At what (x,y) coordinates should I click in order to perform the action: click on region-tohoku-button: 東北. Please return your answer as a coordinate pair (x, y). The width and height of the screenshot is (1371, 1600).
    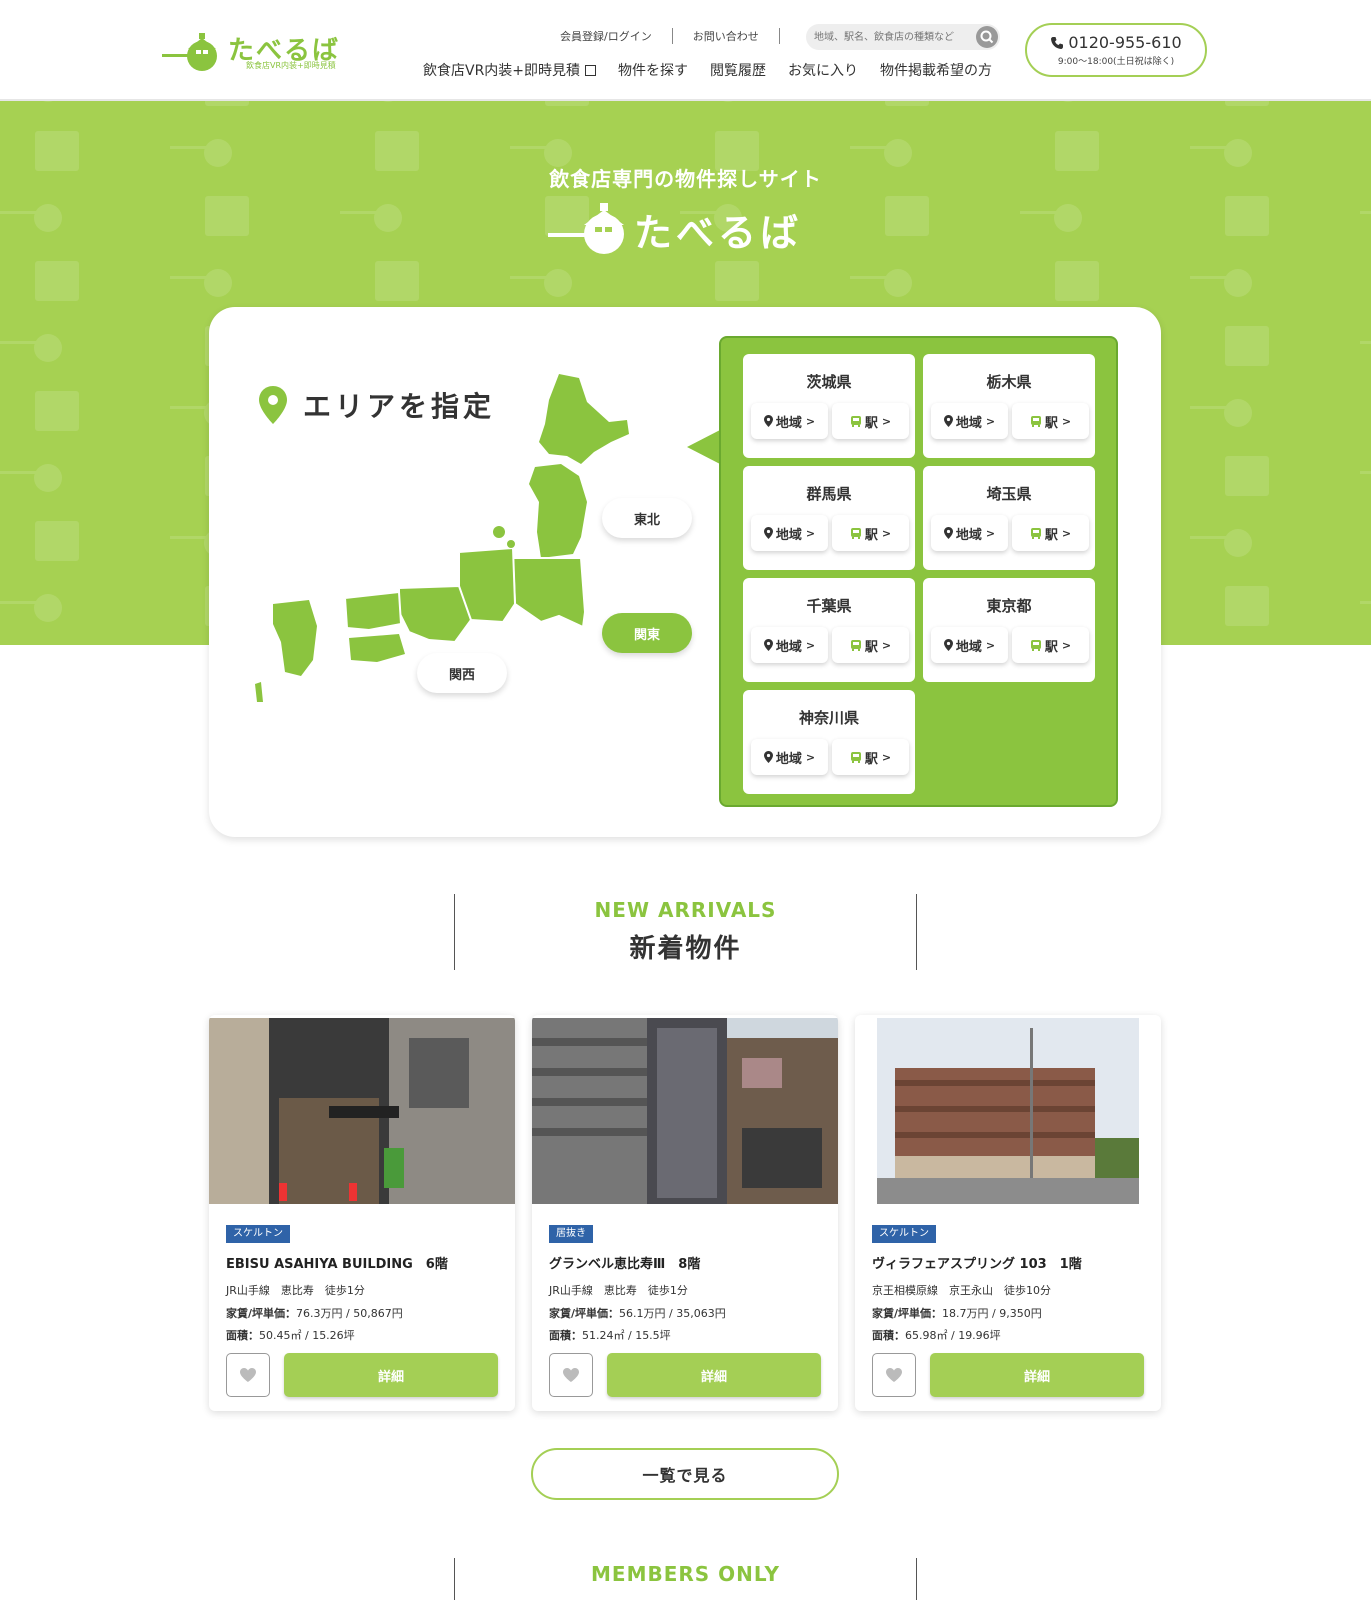
    Looking at the image, I should click on (647, 518).